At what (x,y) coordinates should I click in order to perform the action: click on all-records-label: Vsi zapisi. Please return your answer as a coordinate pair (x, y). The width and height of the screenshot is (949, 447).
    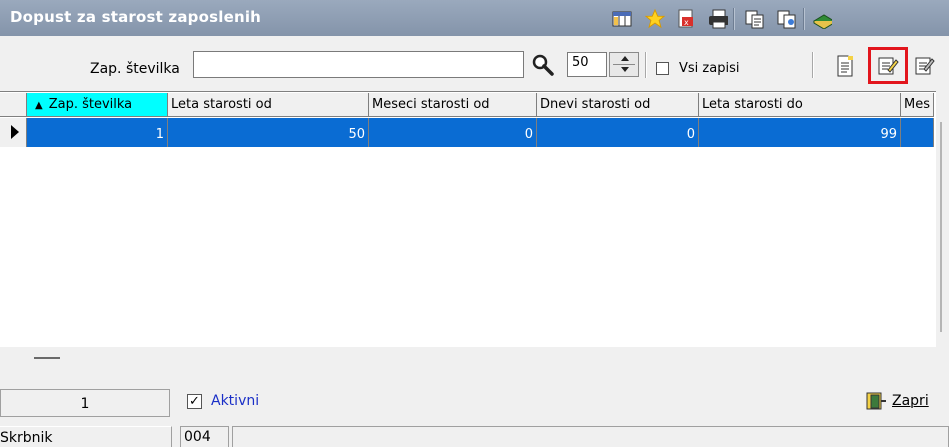
    Looking at the image, I should click on (709, 68).